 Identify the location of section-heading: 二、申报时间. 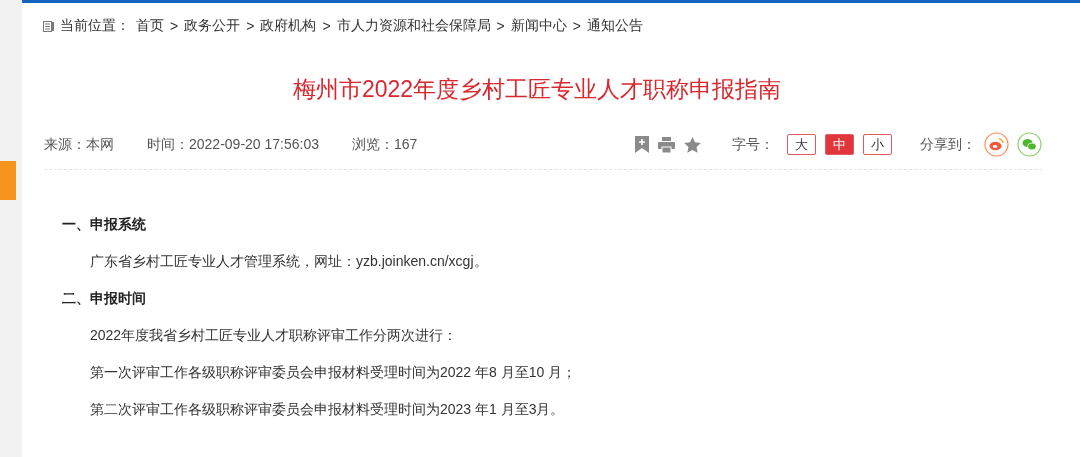
(104, 299).